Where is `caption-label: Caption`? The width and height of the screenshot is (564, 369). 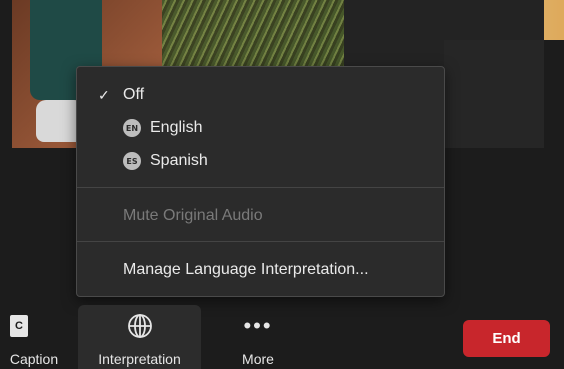
caption-label: Caption is located at coordinates (34, 359).